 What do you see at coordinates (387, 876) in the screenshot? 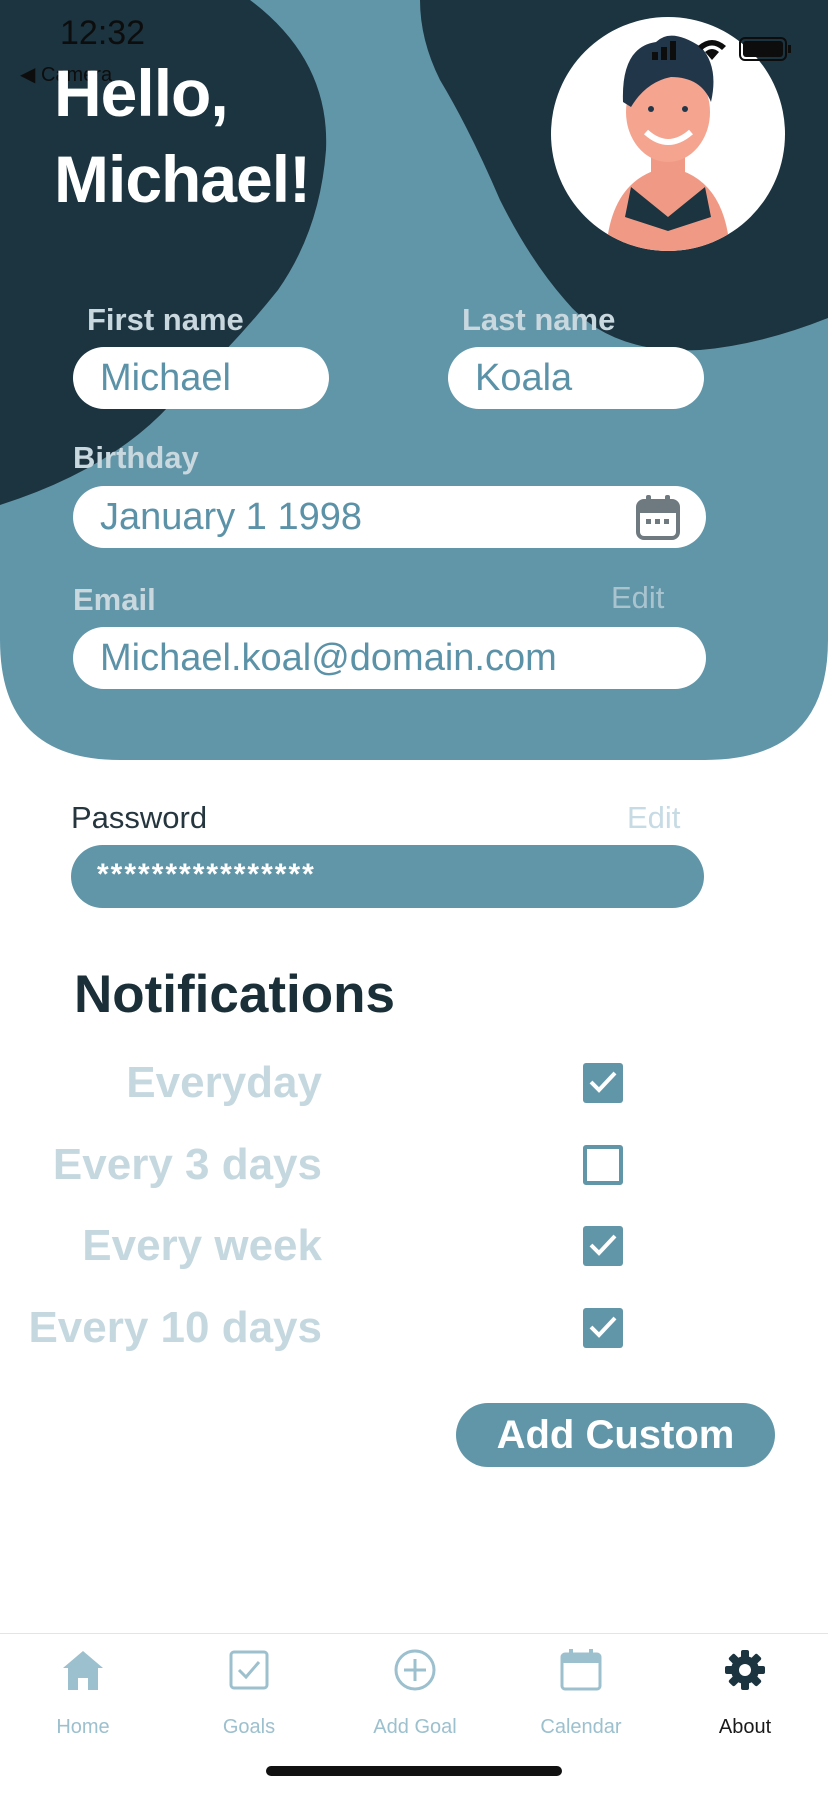
I see `password-field: ****************` at bounding box center [387, 876].